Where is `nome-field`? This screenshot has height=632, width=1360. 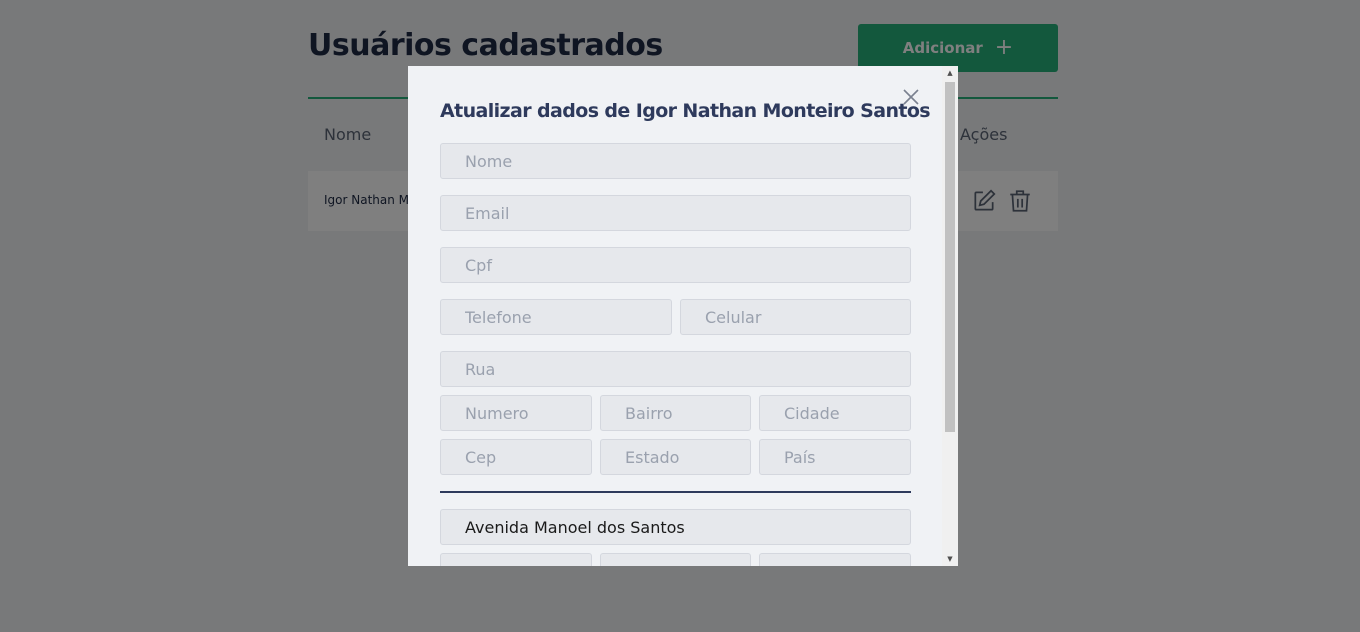
nome-field is located at coordinates (675, 161).